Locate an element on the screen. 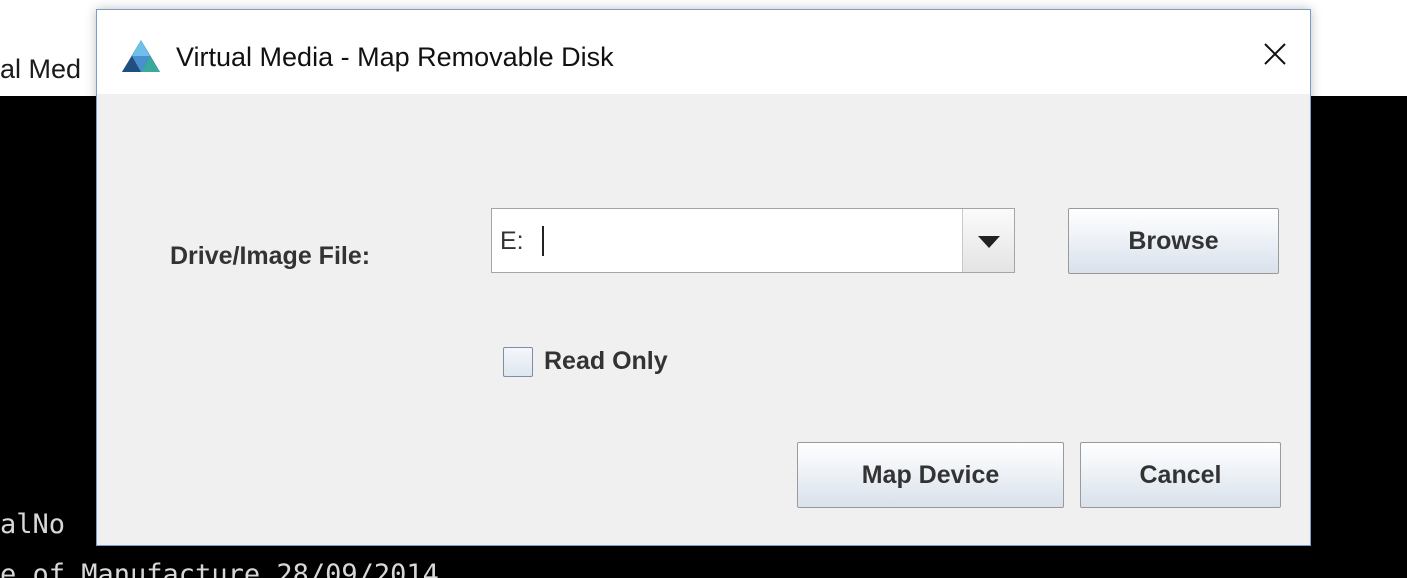 Image resolution: width=1407 pixels, height=578 pixels. console-line: alNo is located at coordinates (33, 524).